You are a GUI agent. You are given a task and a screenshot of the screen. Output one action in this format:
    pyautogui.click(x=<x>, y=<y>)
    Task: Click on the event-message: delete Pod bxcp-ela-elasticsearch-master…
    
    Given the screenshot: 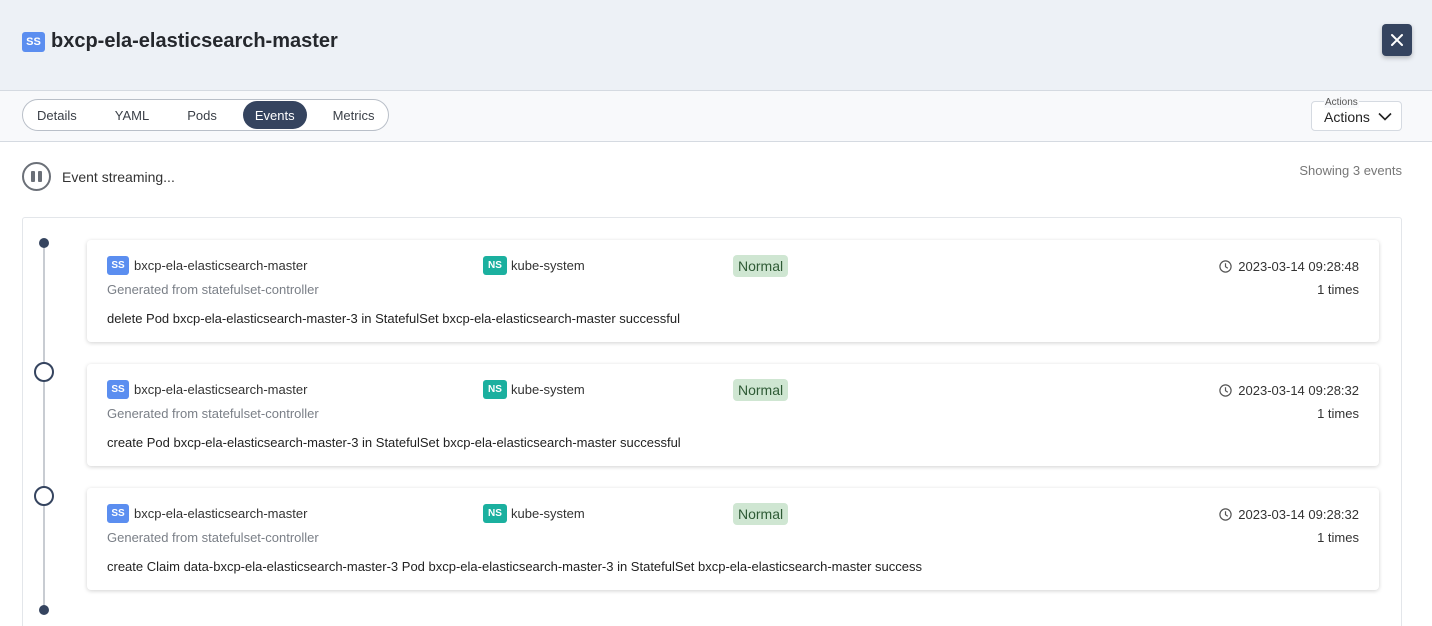 What is the action you would take?
    pyautogui.click(x=393, y=318)
    